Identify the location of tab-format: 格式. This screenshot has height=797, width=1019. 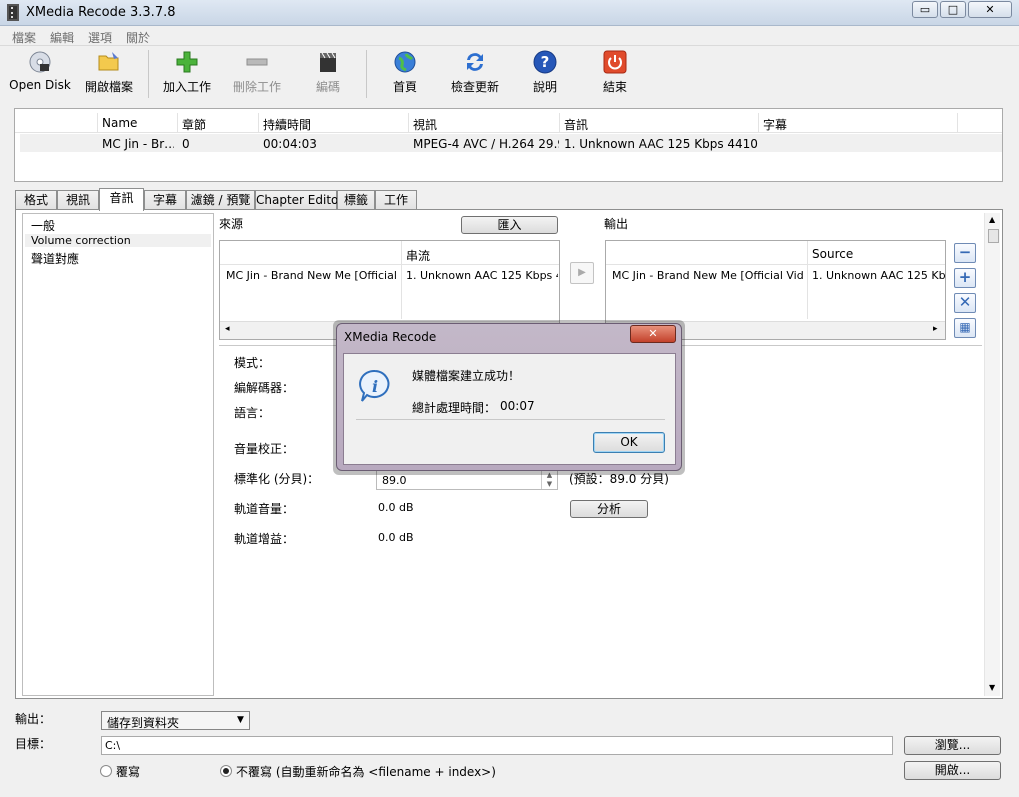
(36, 200).